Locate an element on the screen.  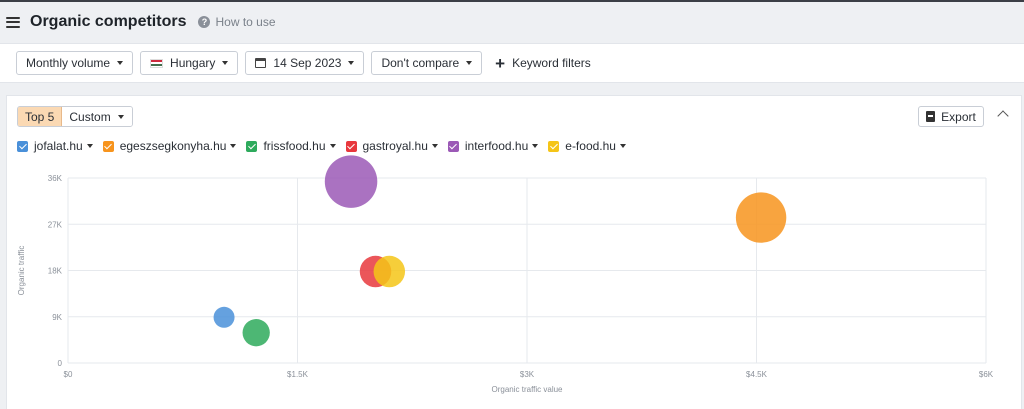
compare-dropdown: Don't compare is located at coordinates (427, 63).